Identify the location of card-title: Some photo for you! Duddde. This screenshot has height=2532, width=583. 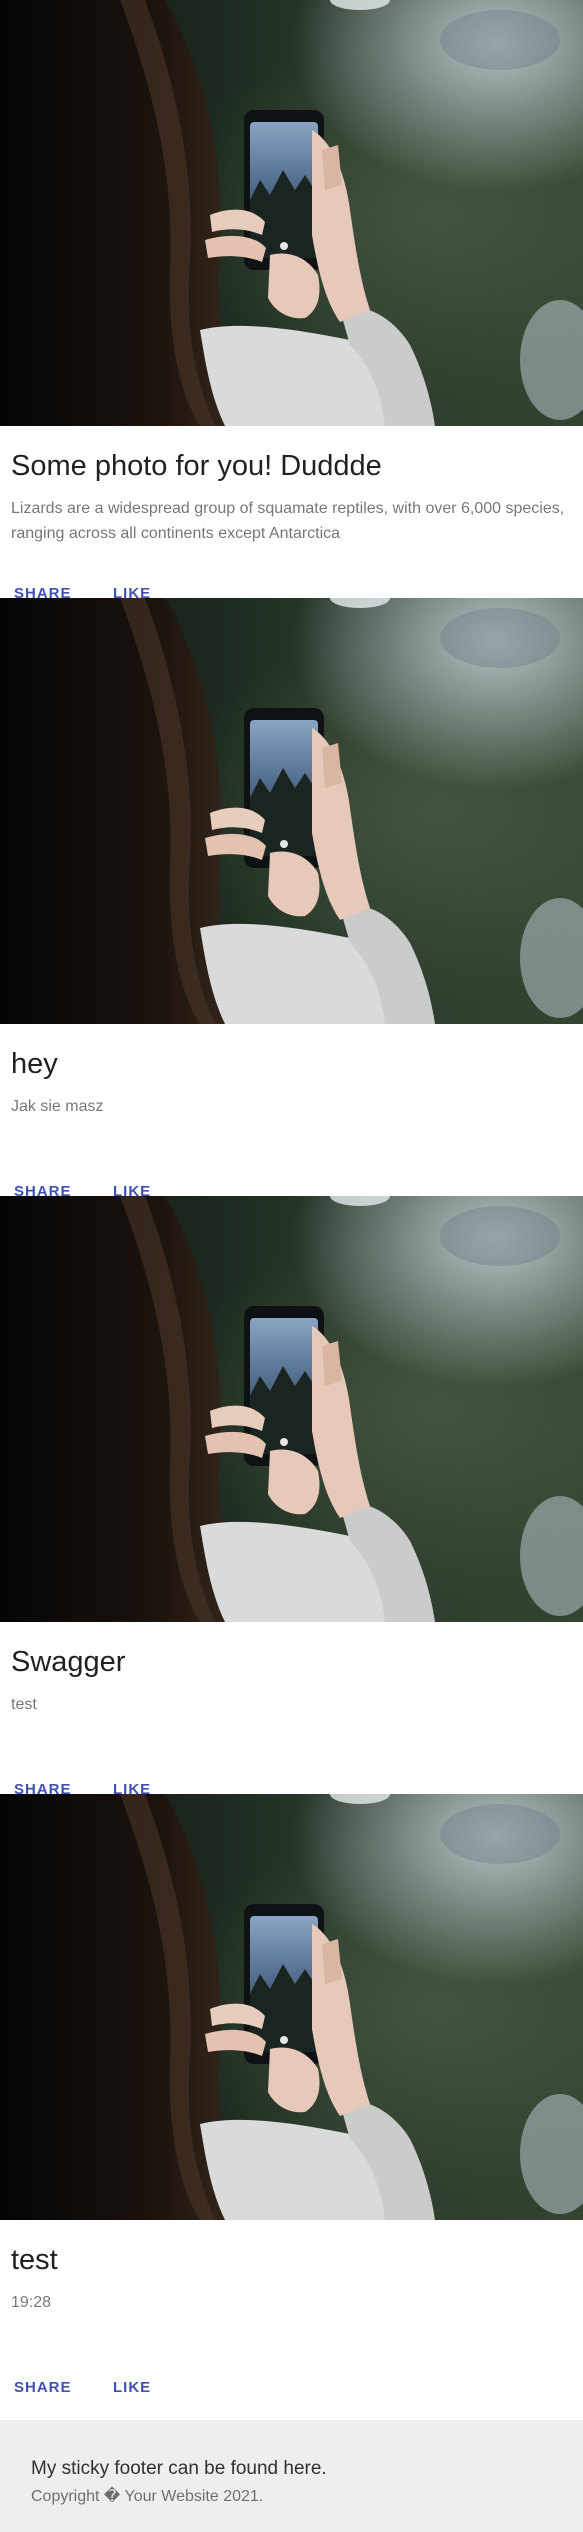
(196, 466).